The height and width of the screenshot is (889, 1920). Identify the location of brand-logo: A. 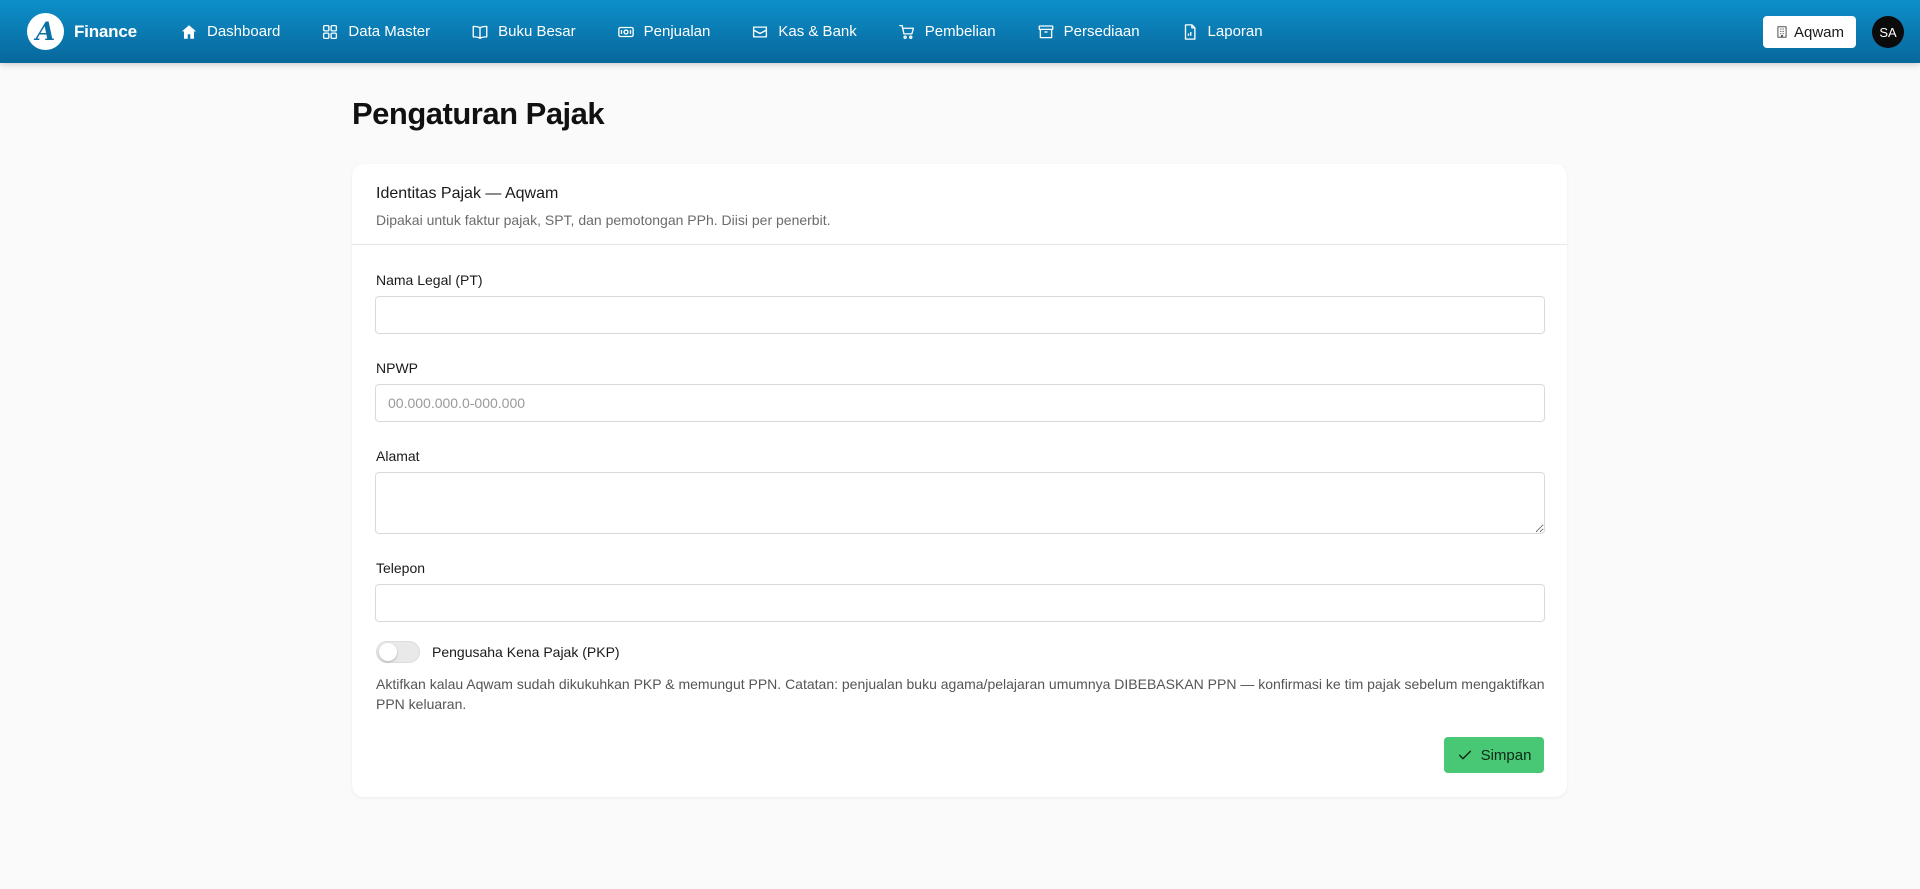
(45, 31).